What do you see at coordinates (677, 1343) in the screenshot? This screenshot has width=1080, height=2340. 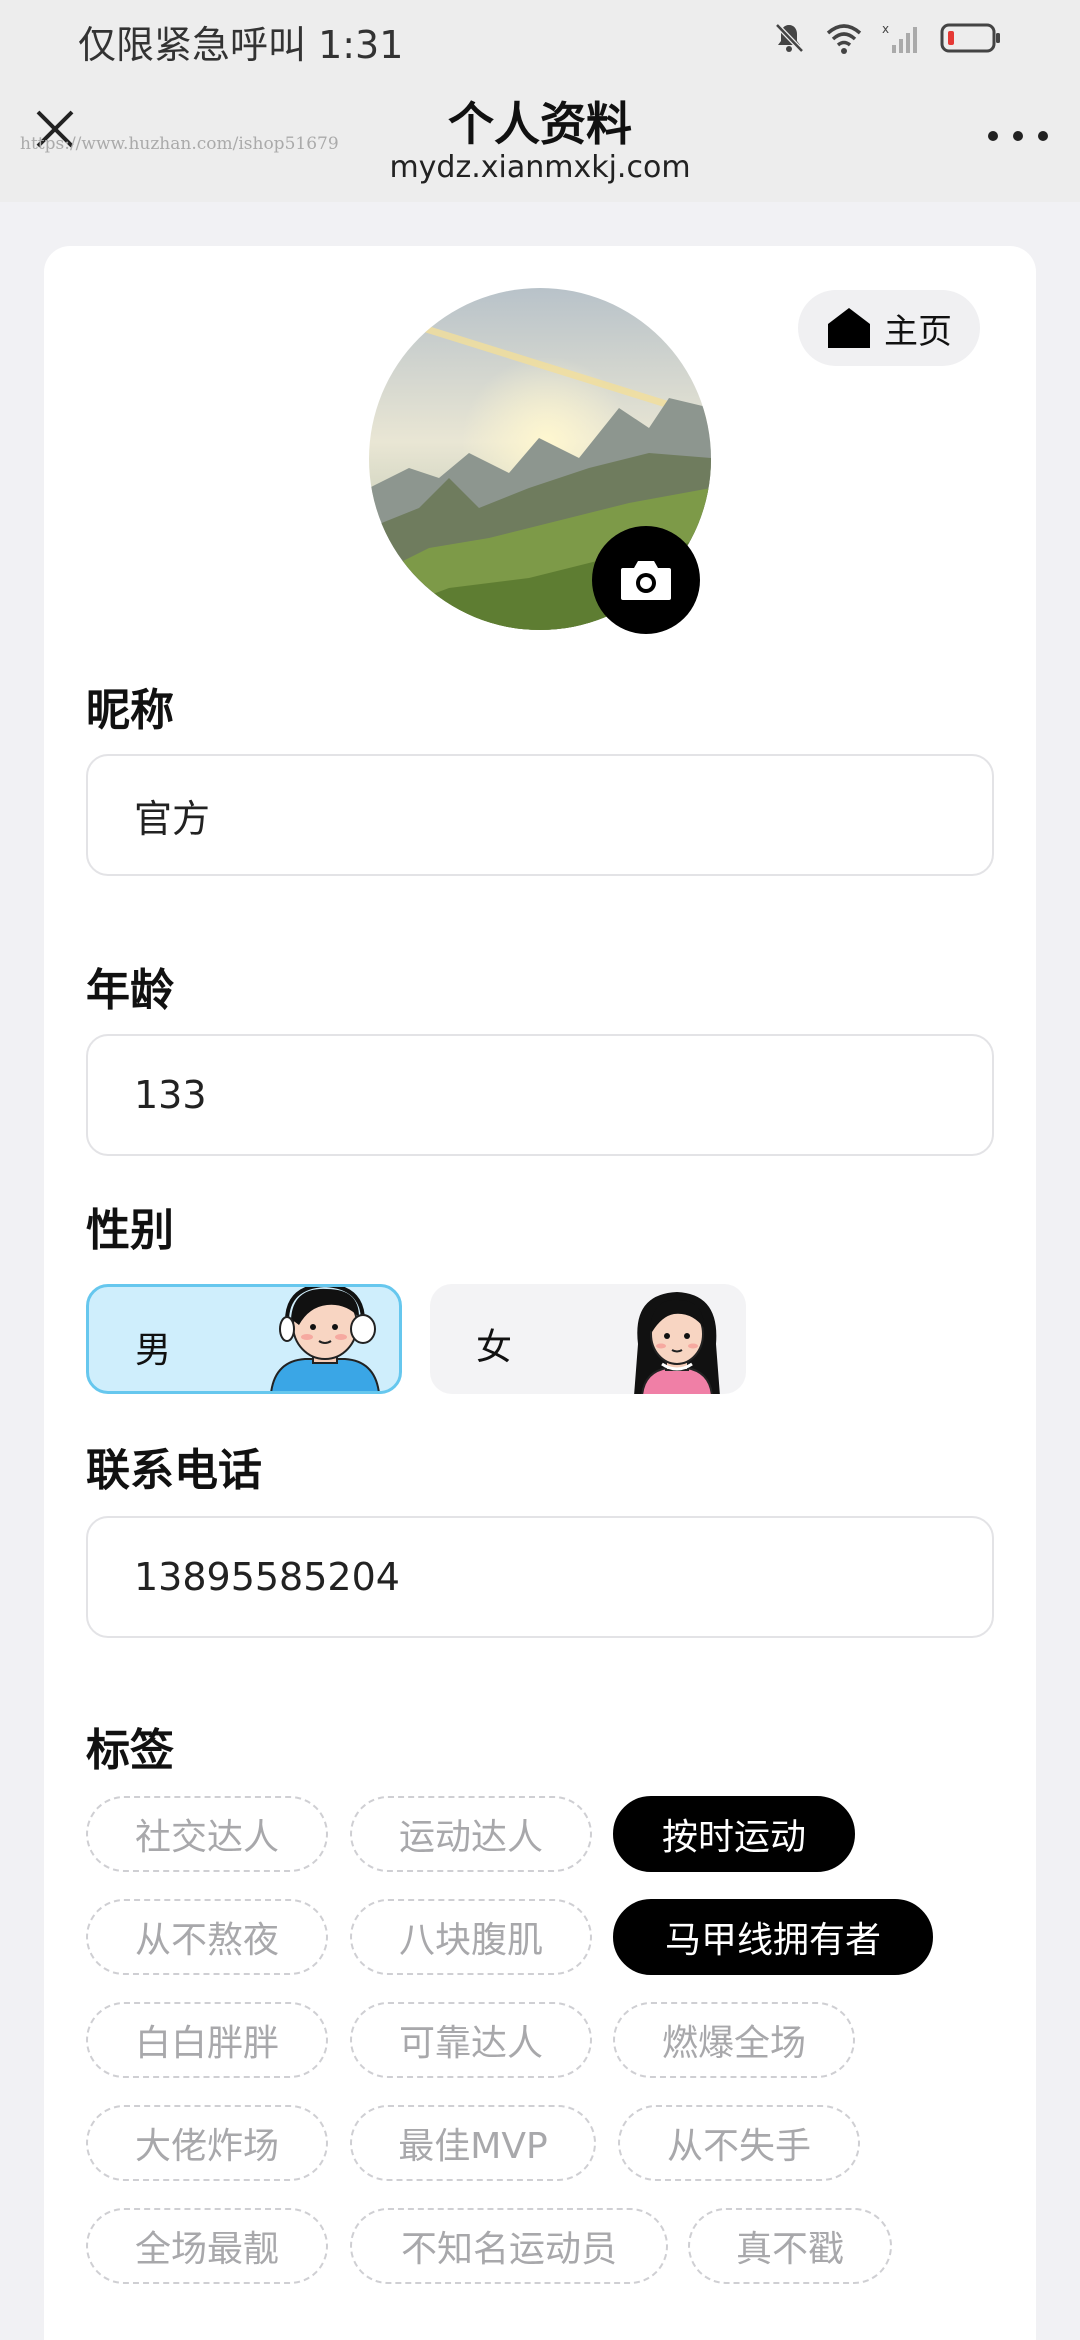 I see `girl-avatar-icon` at bounding box center [677, 1343].